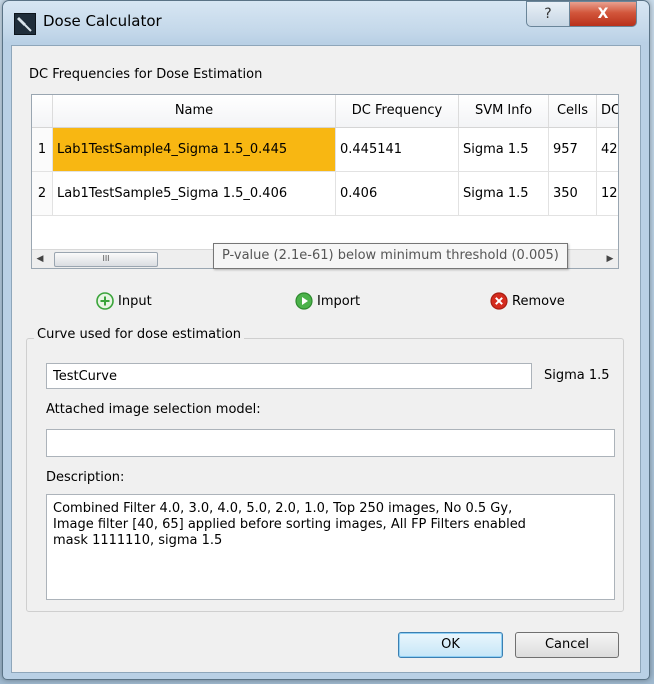 The width and height of the screenshot is (654, 684). What do you see at coordinates (397, 111) in the screenshot?
I see `column-header-dc-frequency: DC Frequency` at bounding box center [397, 111].